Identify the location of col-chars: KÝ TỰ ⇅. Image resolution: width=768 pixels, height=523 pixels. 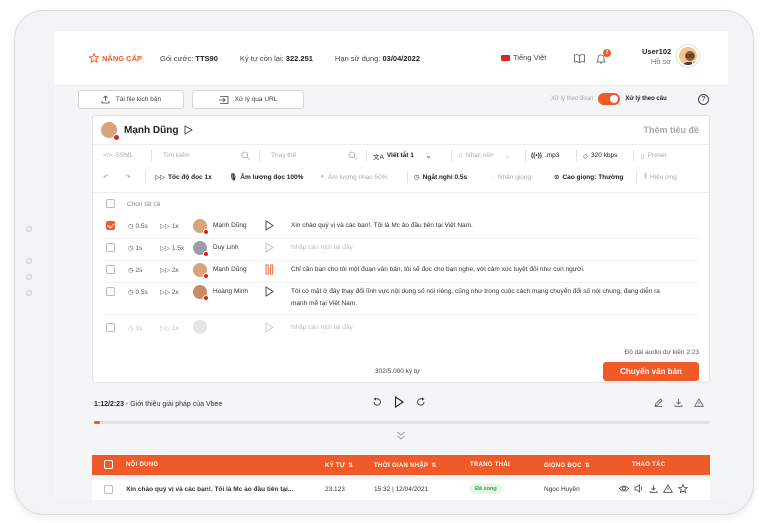
(339, 466).